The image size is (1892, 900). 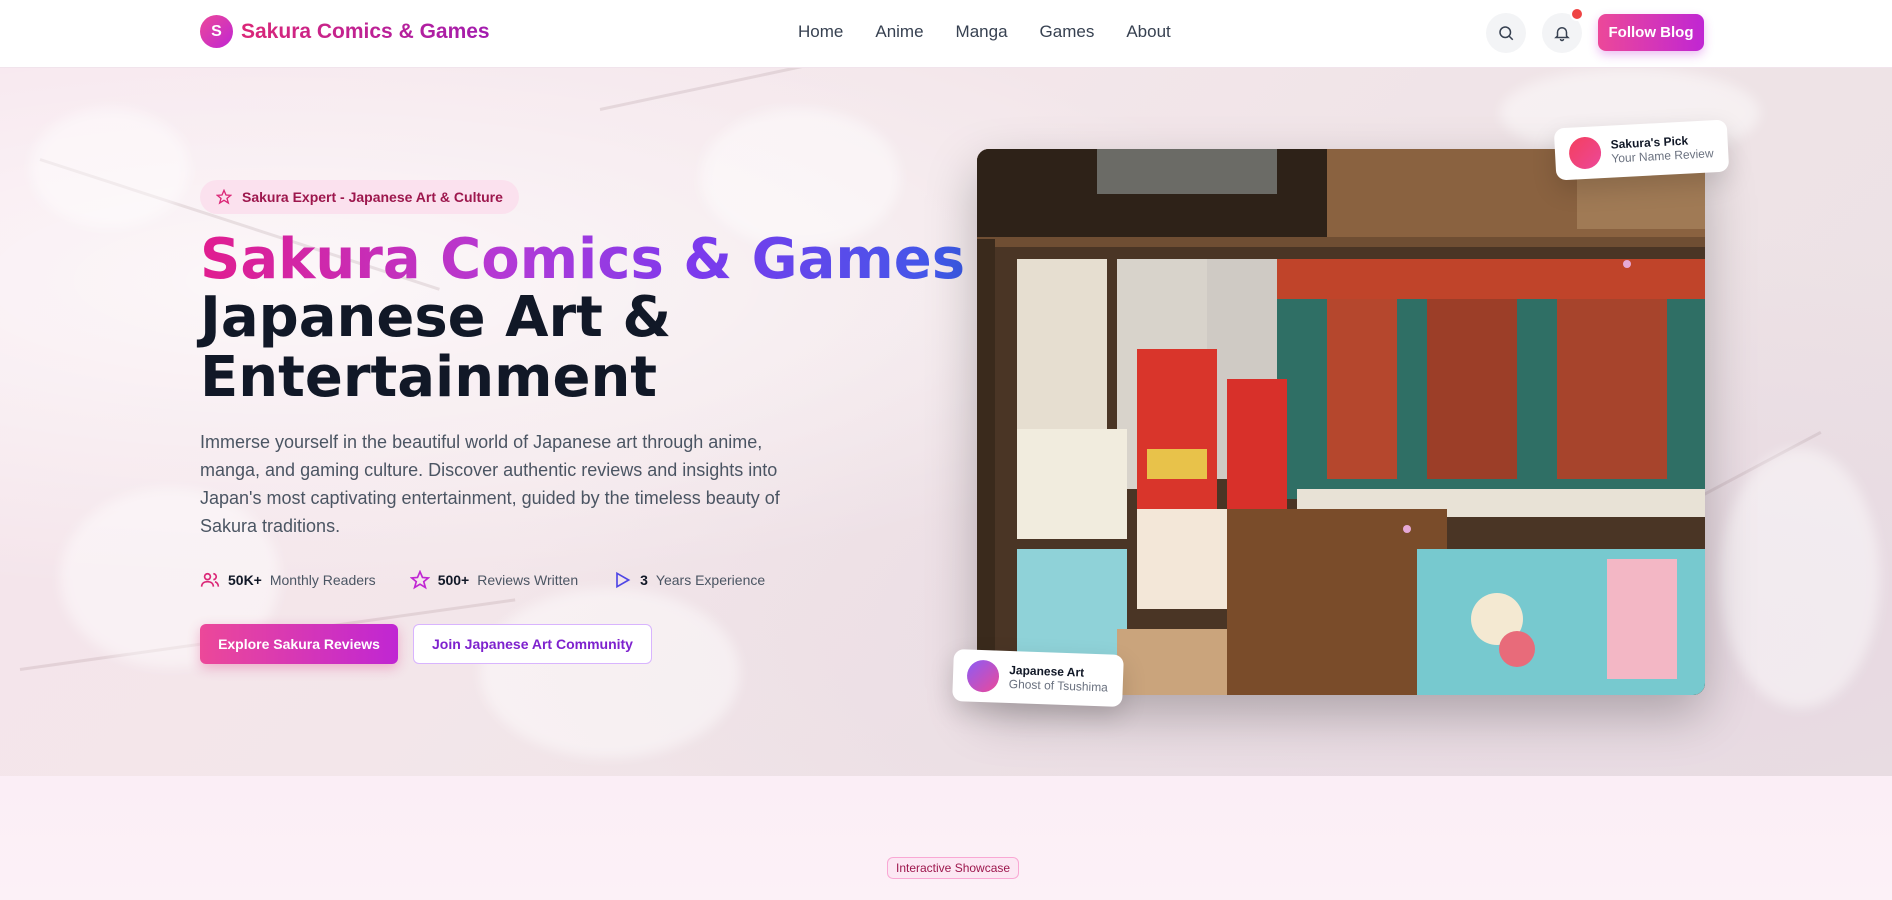 What do you see at coordinates (710, 580) in the screenshot?
I see `stat-label: Years Experience` at bounding box center [710, 580].